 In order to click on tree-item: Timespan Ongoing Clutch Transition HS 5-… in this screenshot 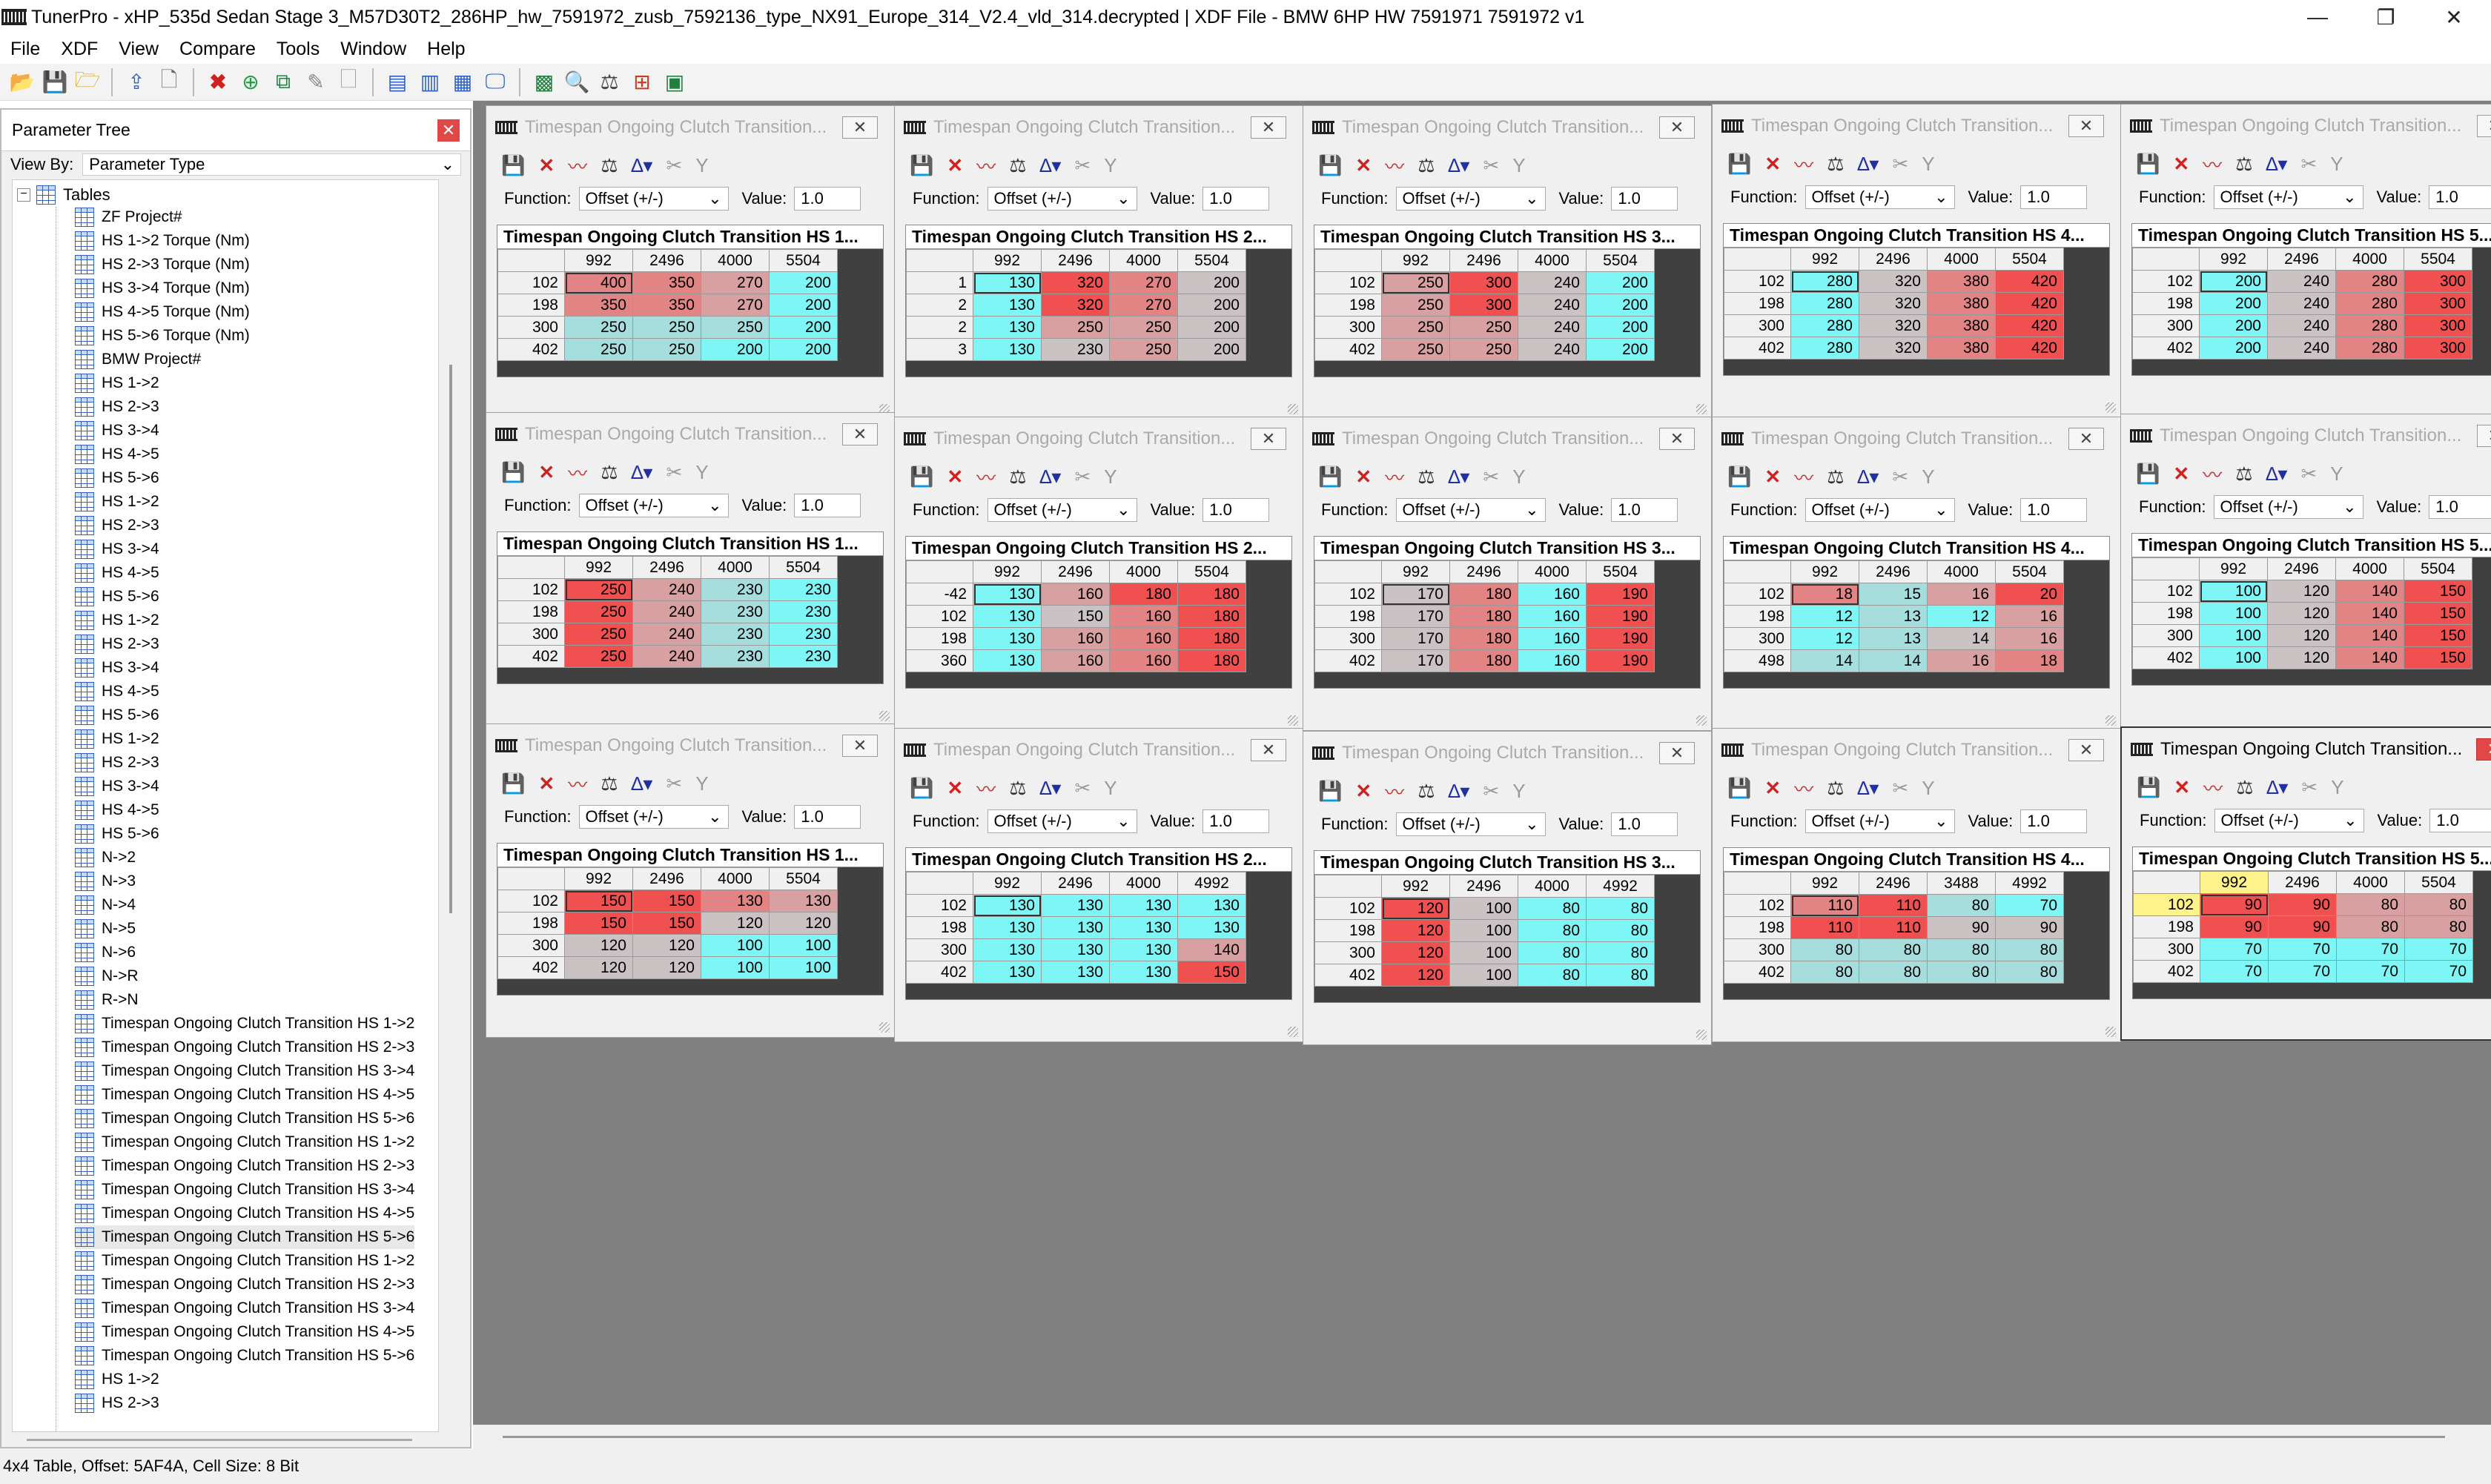, I will do `click(245, 1118)`.